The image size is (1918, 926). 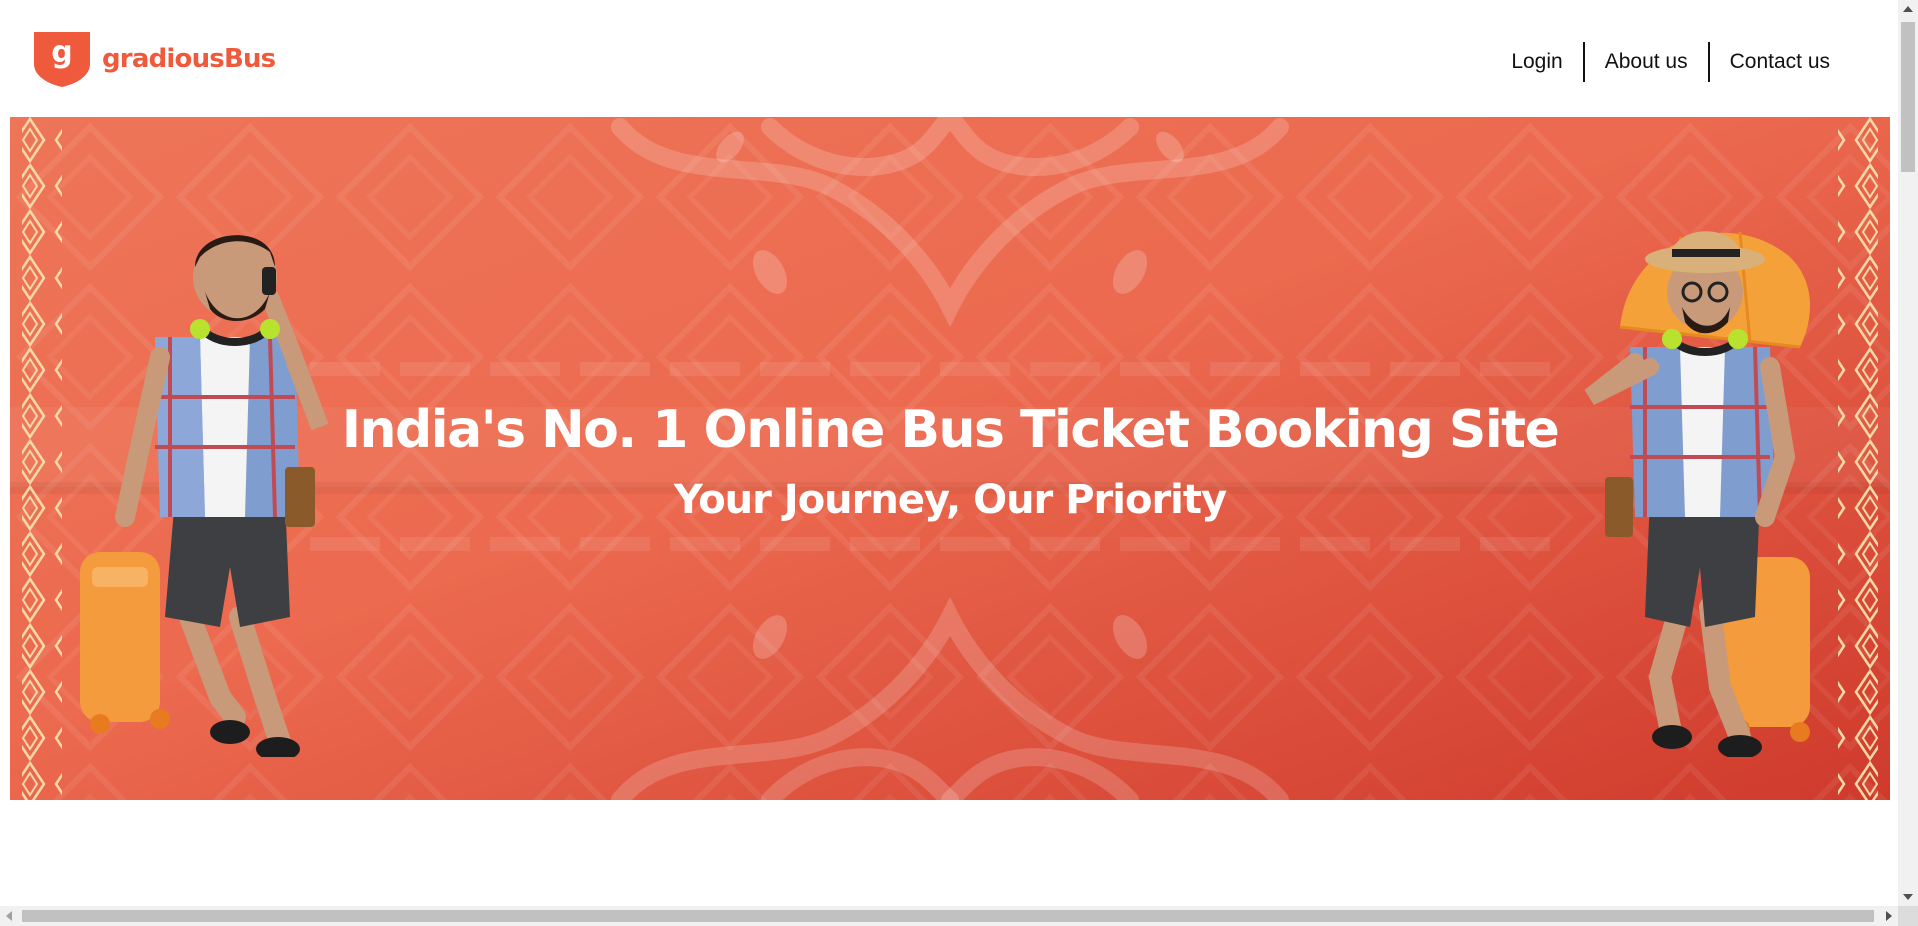 I want to click on site-header: g gradiousBus Login About us Contact us, so click(x=949, y=58).